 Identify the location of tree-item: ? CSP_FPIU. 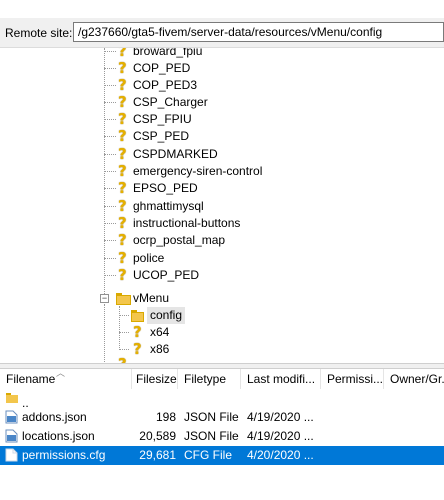
(204, 119).